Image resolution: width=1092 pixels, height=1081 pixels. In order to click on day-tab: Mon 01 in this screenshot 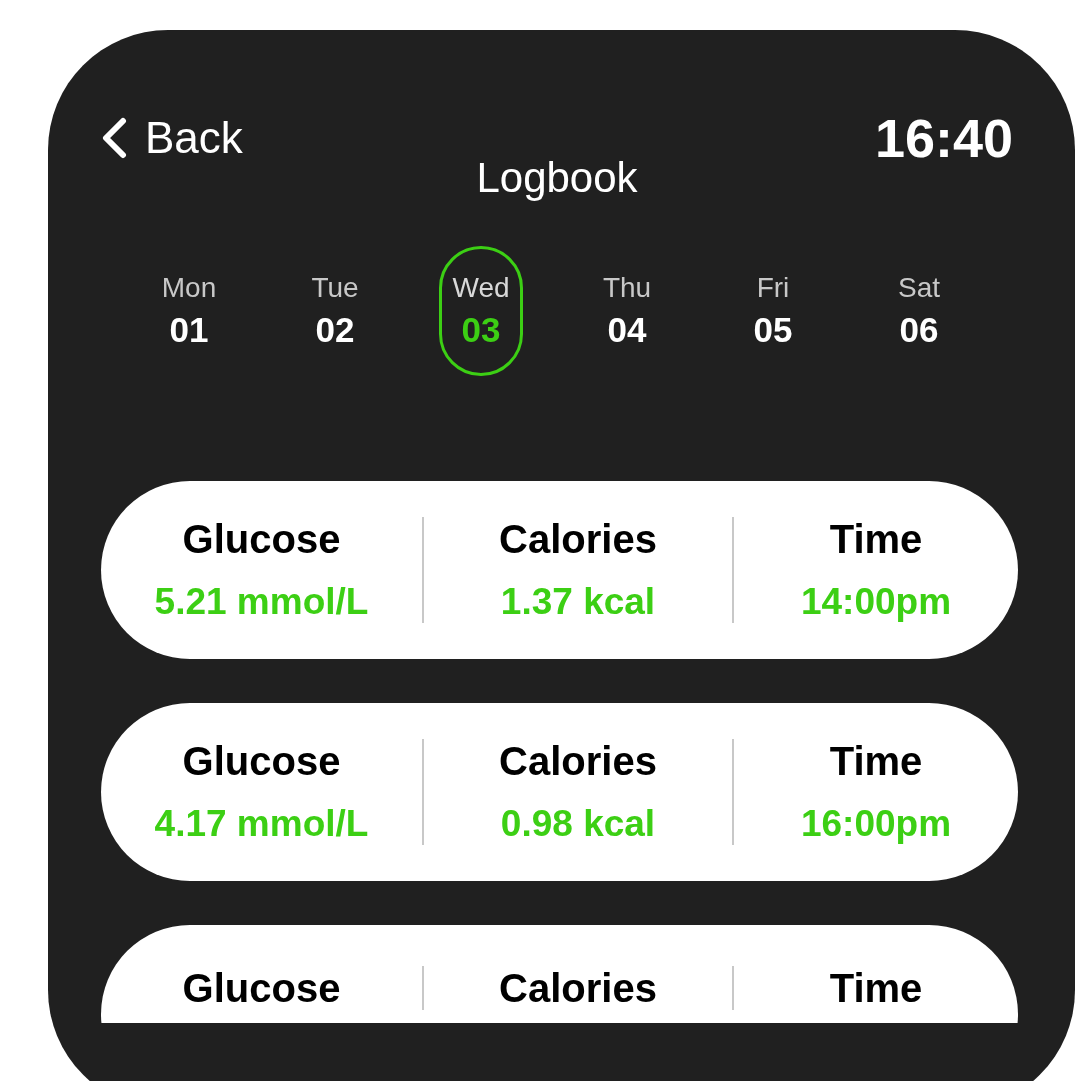, I will do `click(189, 311)`.